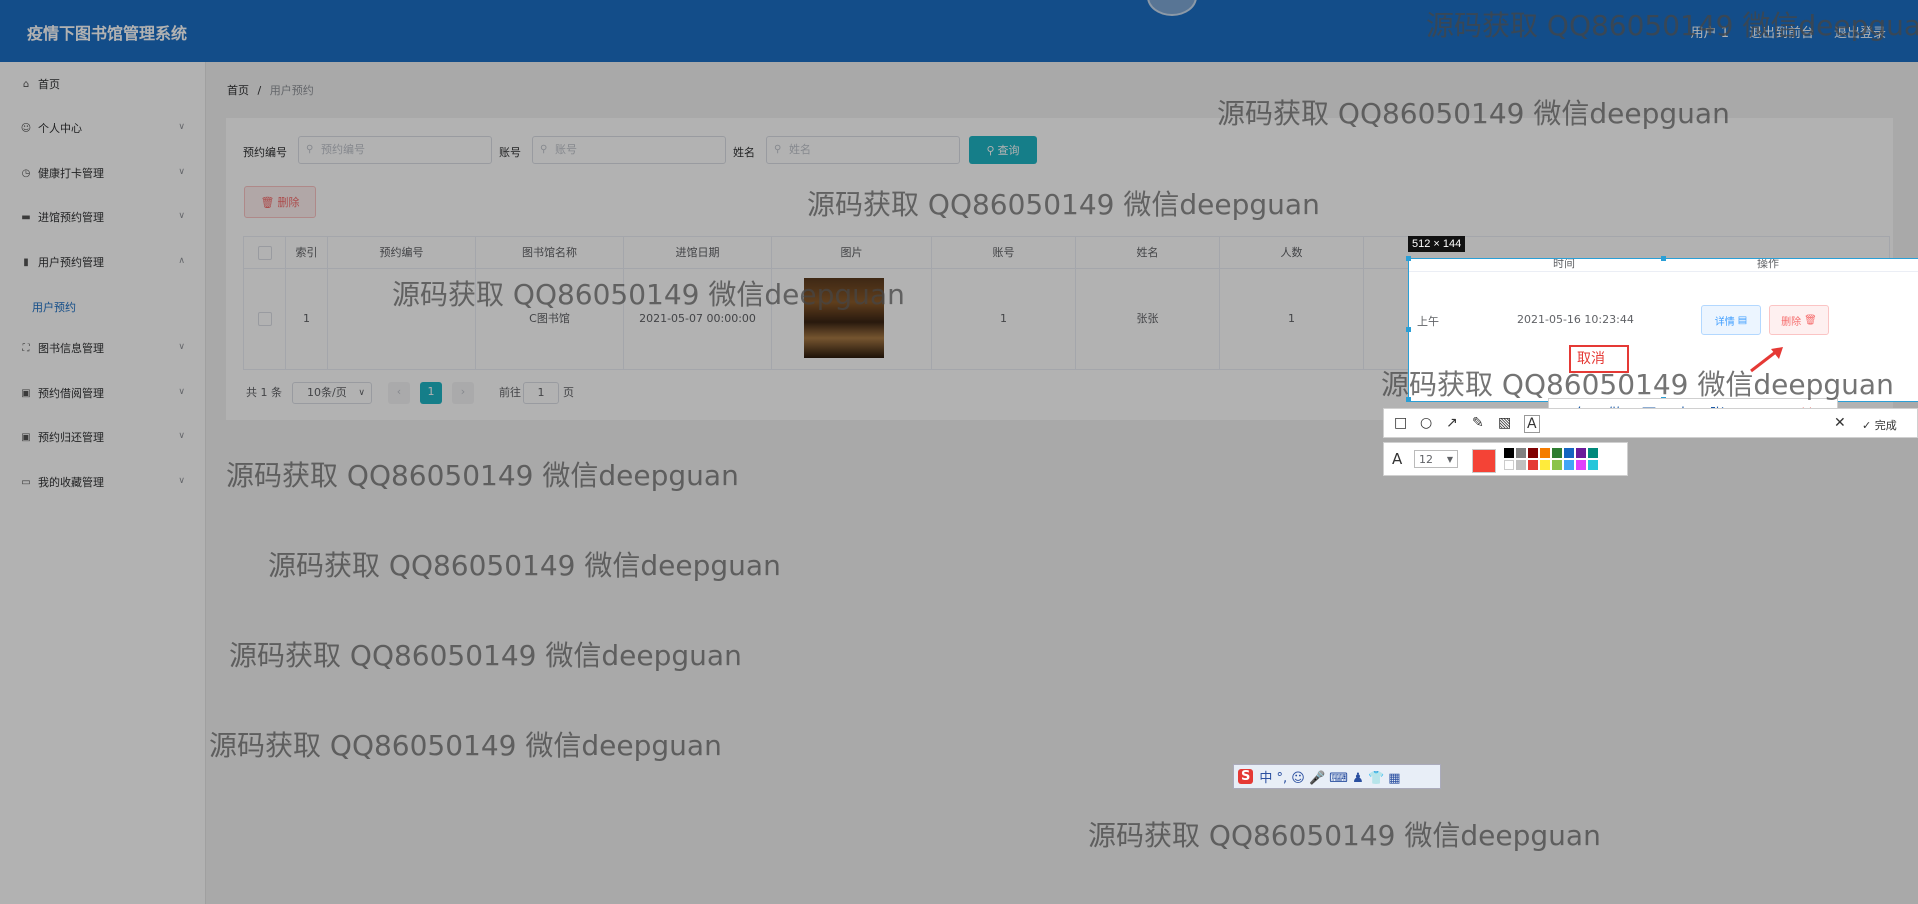 This screenshot has width=1918, height=904. What do you see at coordinates (1484, 461) in the screenshot?
I see `current-color-swatch` at bounding box center [1484, 461].